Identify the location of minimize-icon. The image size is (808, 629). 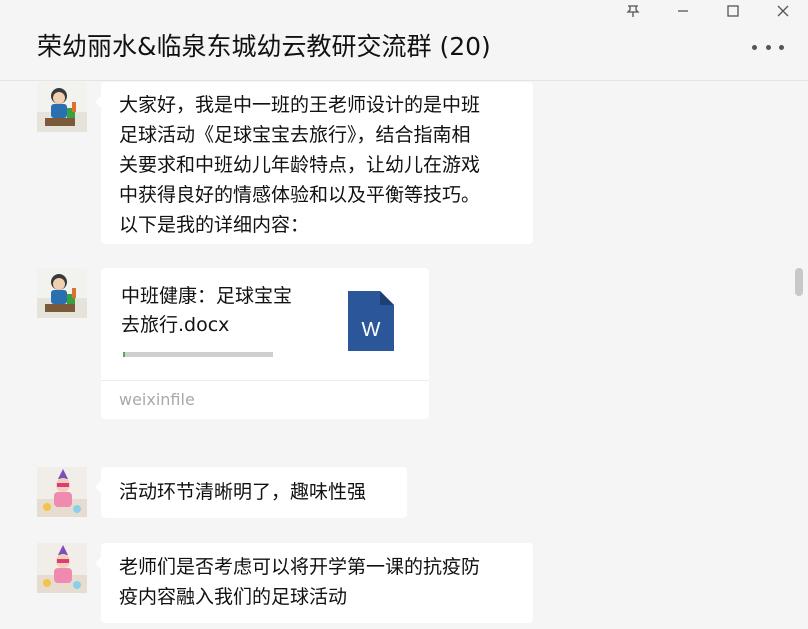
(683, 11).